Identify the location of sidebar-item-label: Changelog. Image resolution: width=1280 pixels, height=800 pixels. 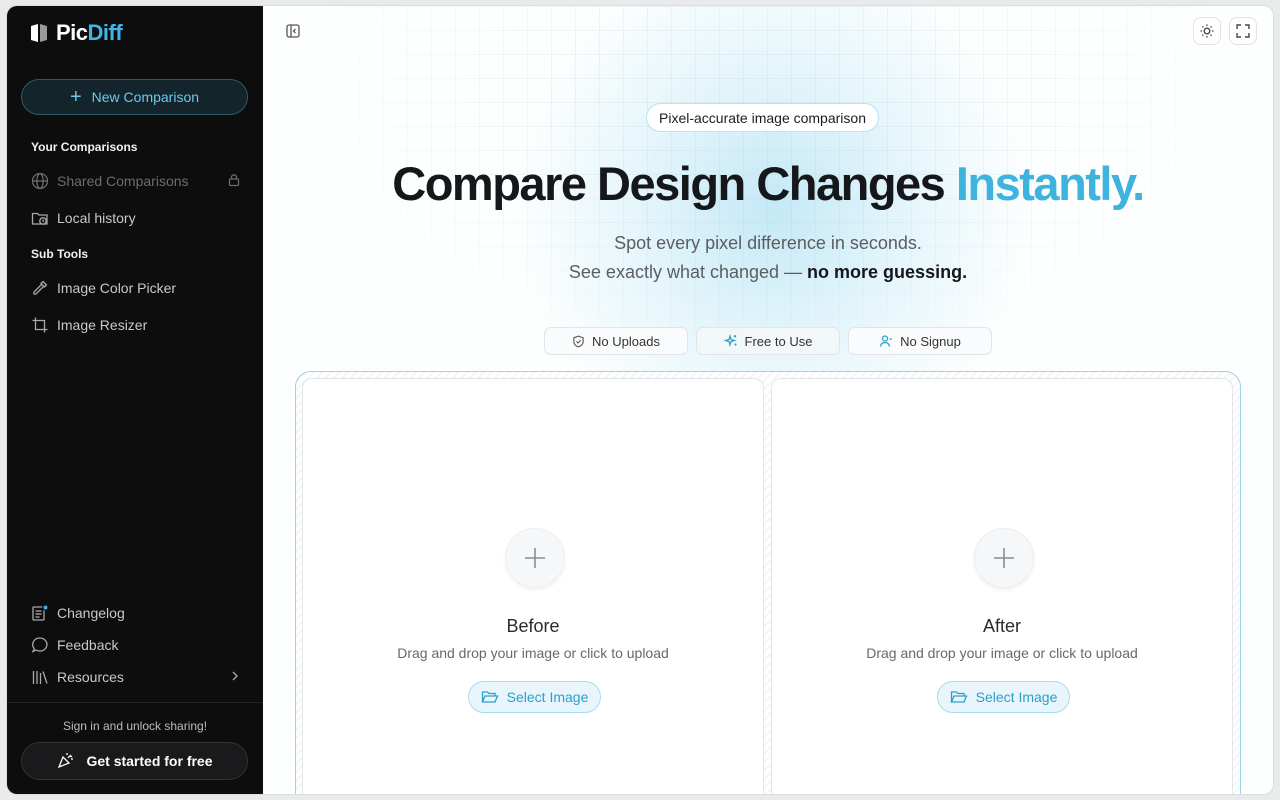
(91, 613).